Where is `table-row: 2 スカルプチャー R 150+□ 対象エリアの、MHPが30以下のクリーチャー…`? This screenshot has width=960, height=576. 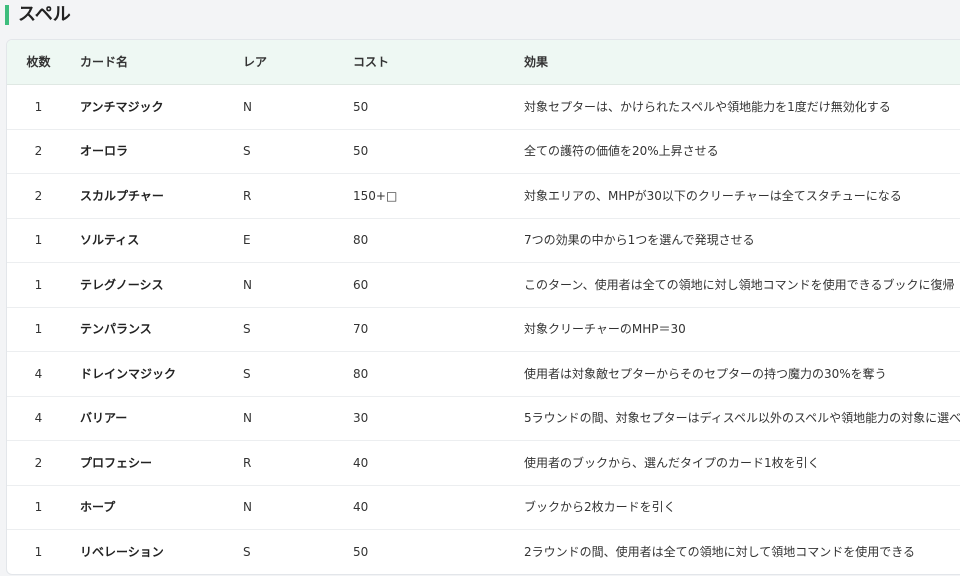
table-row: 2 スカルプチャー R 150+□ 対象エリアの、MHPが30以下のクリーチャー… is located at coordinates (483, 196).